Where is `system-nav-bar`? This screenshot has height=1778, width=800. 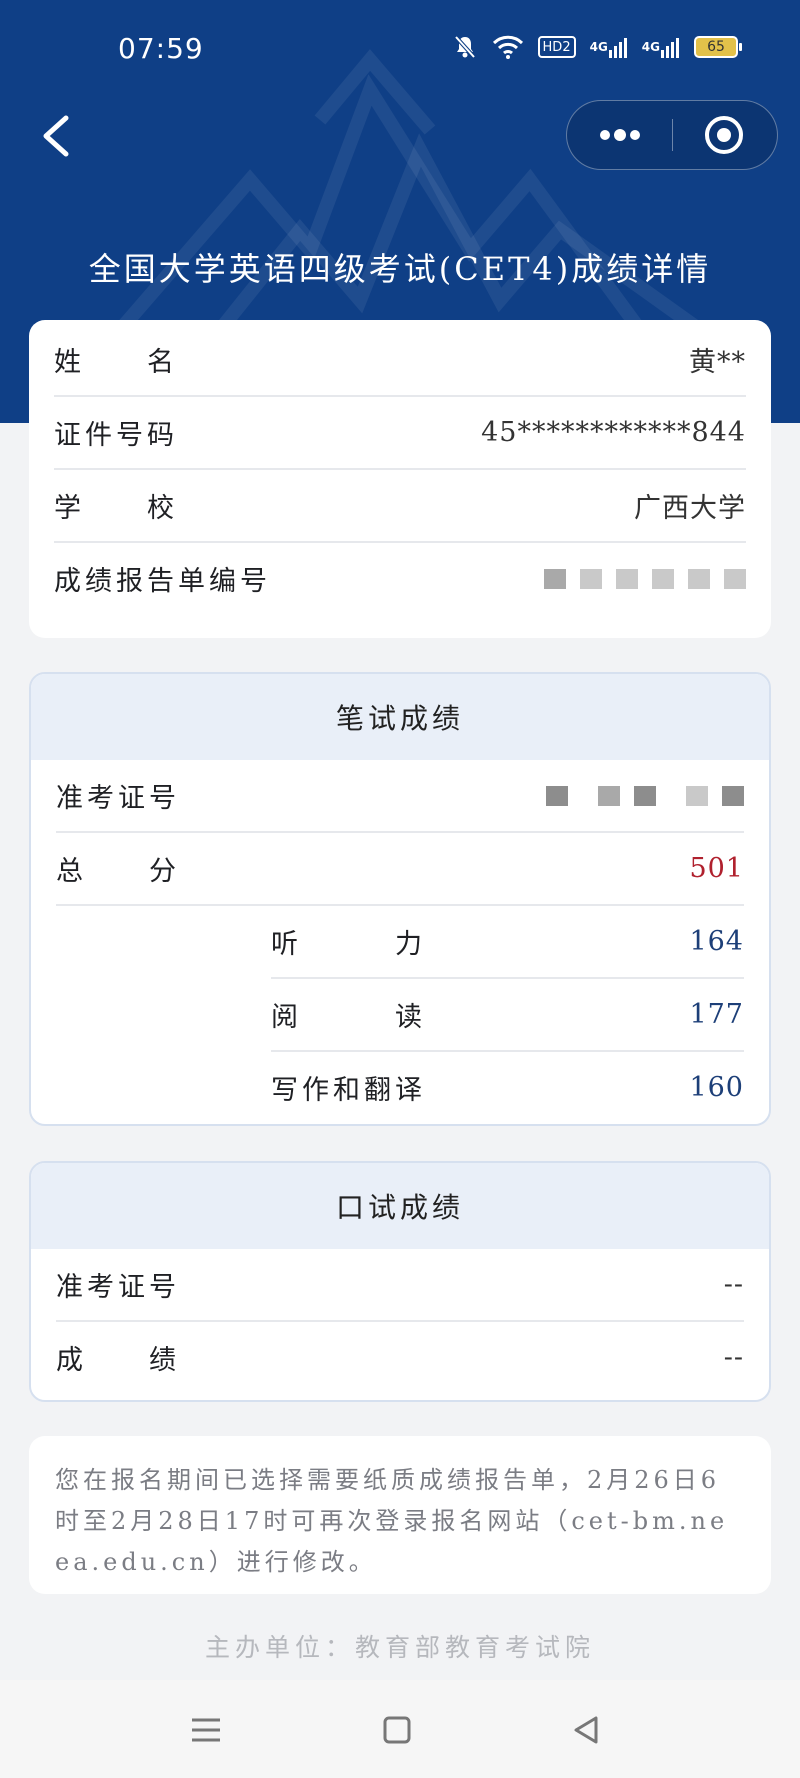 system-nav-bar is located at coordinates (400, 1729).